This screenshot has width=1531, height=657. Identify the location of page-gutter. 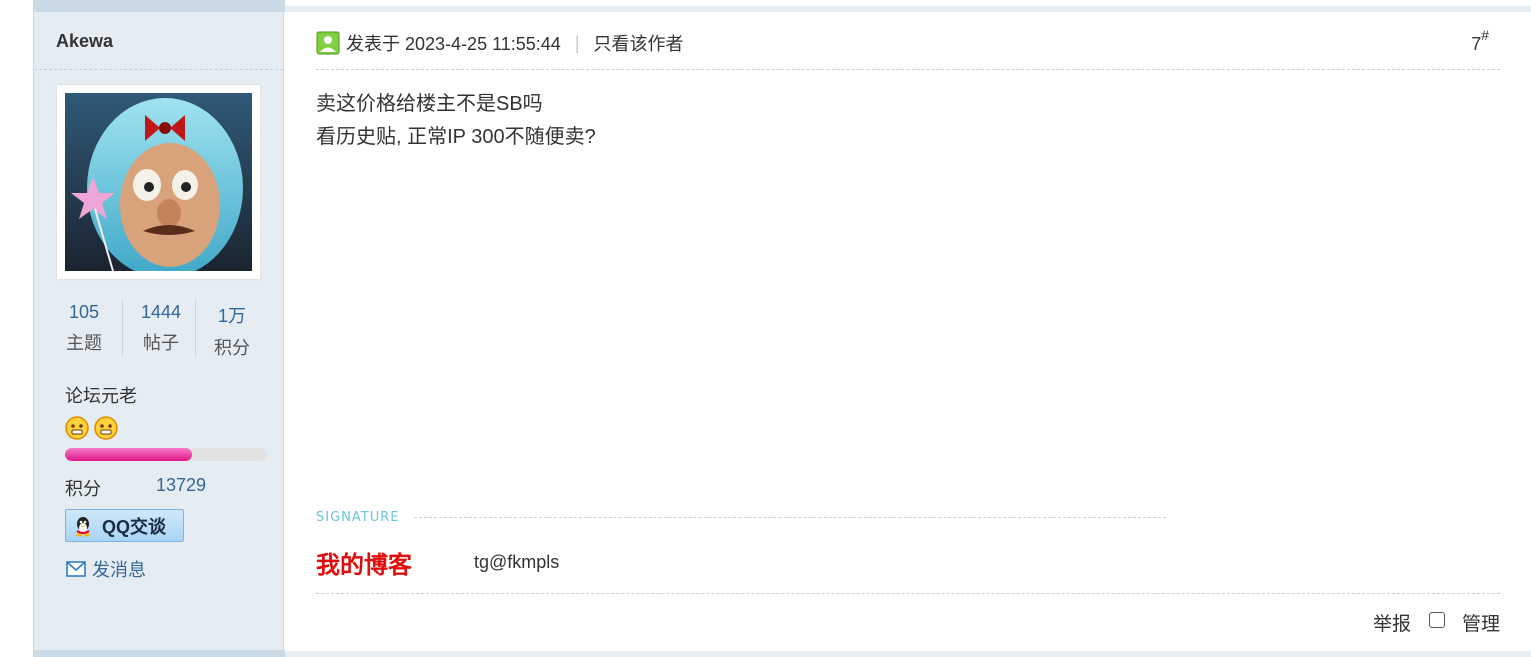
(16, 328).